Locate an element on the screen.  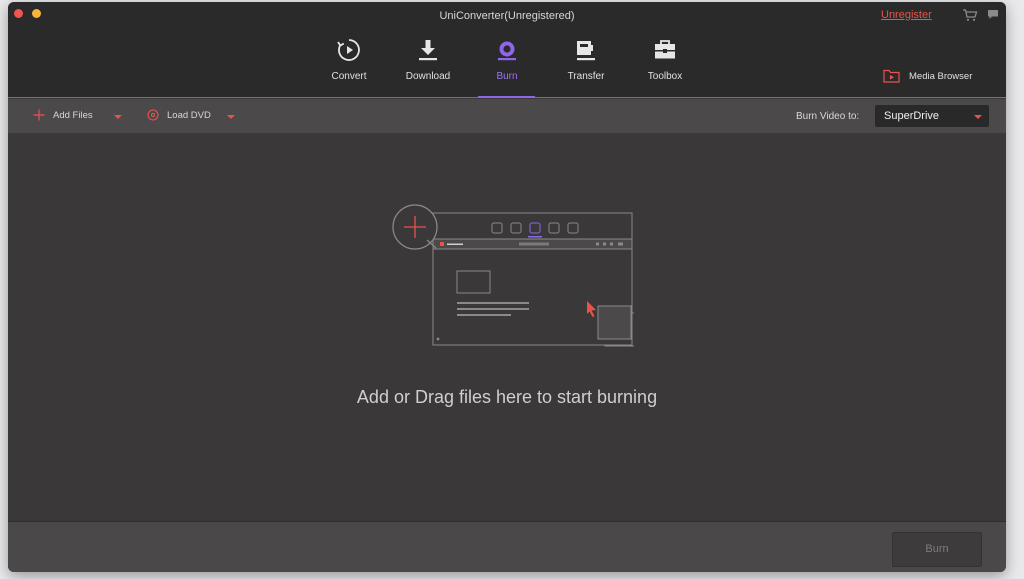
chevron-down-icon is located at coordinates (978, 117).